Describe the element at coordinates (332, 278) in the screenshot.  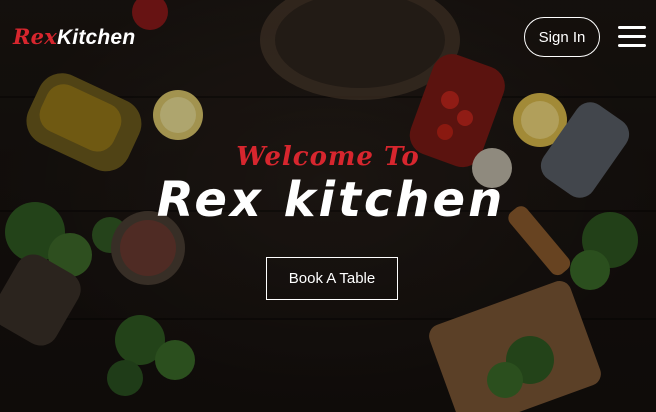
I see `book-table-button: Book A Table` at that location.